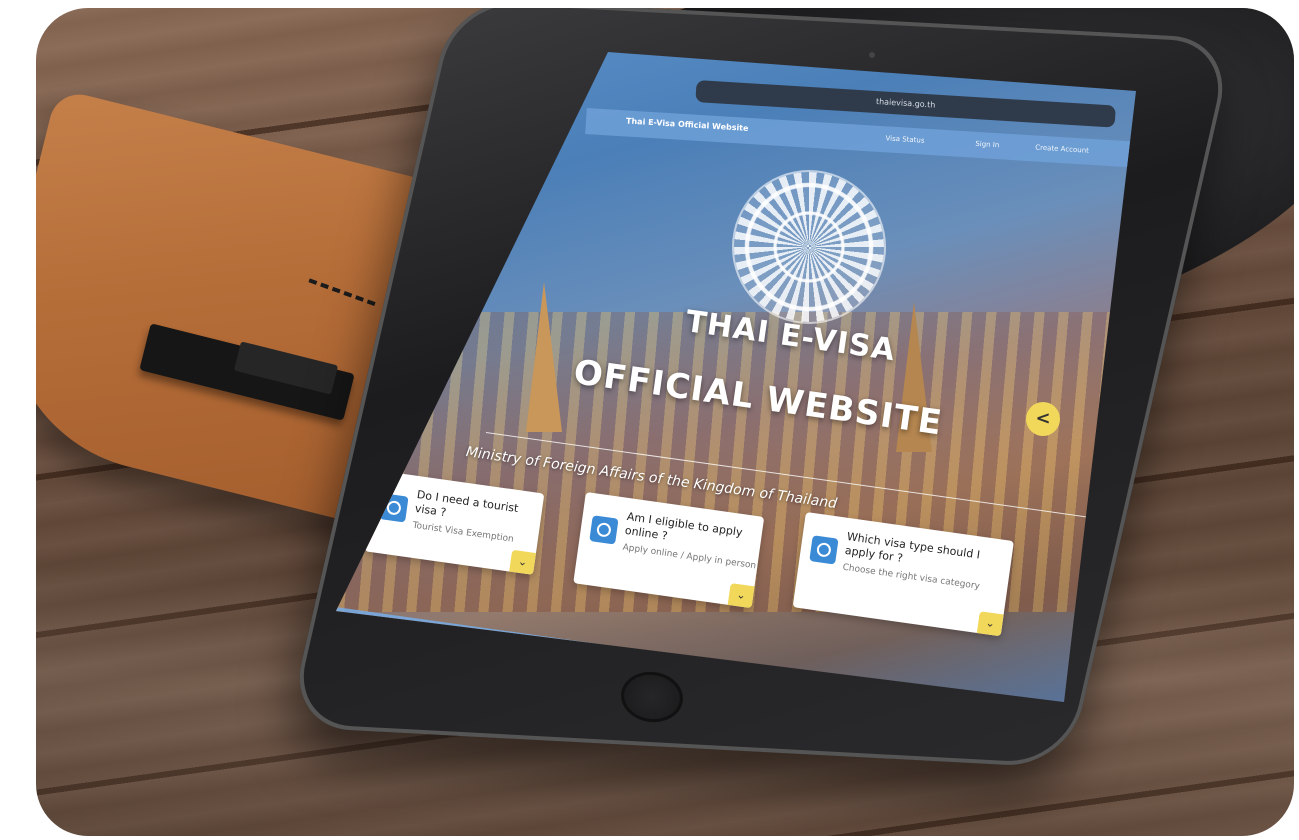 The image size is (1299, 840). I want to click on side-toggle-button: <, so click(1043, 419).